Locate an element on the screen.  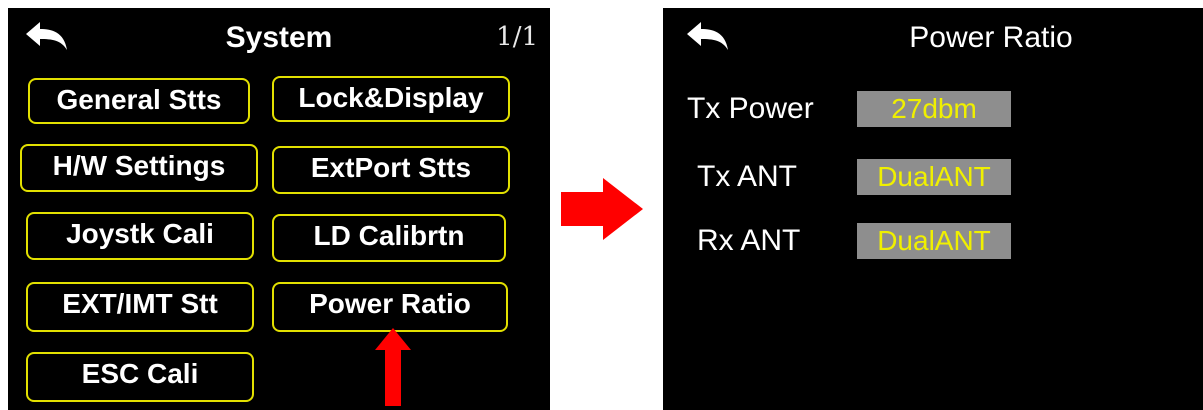
rx-ant-value: DualANT is located at coordinates (934, 241).